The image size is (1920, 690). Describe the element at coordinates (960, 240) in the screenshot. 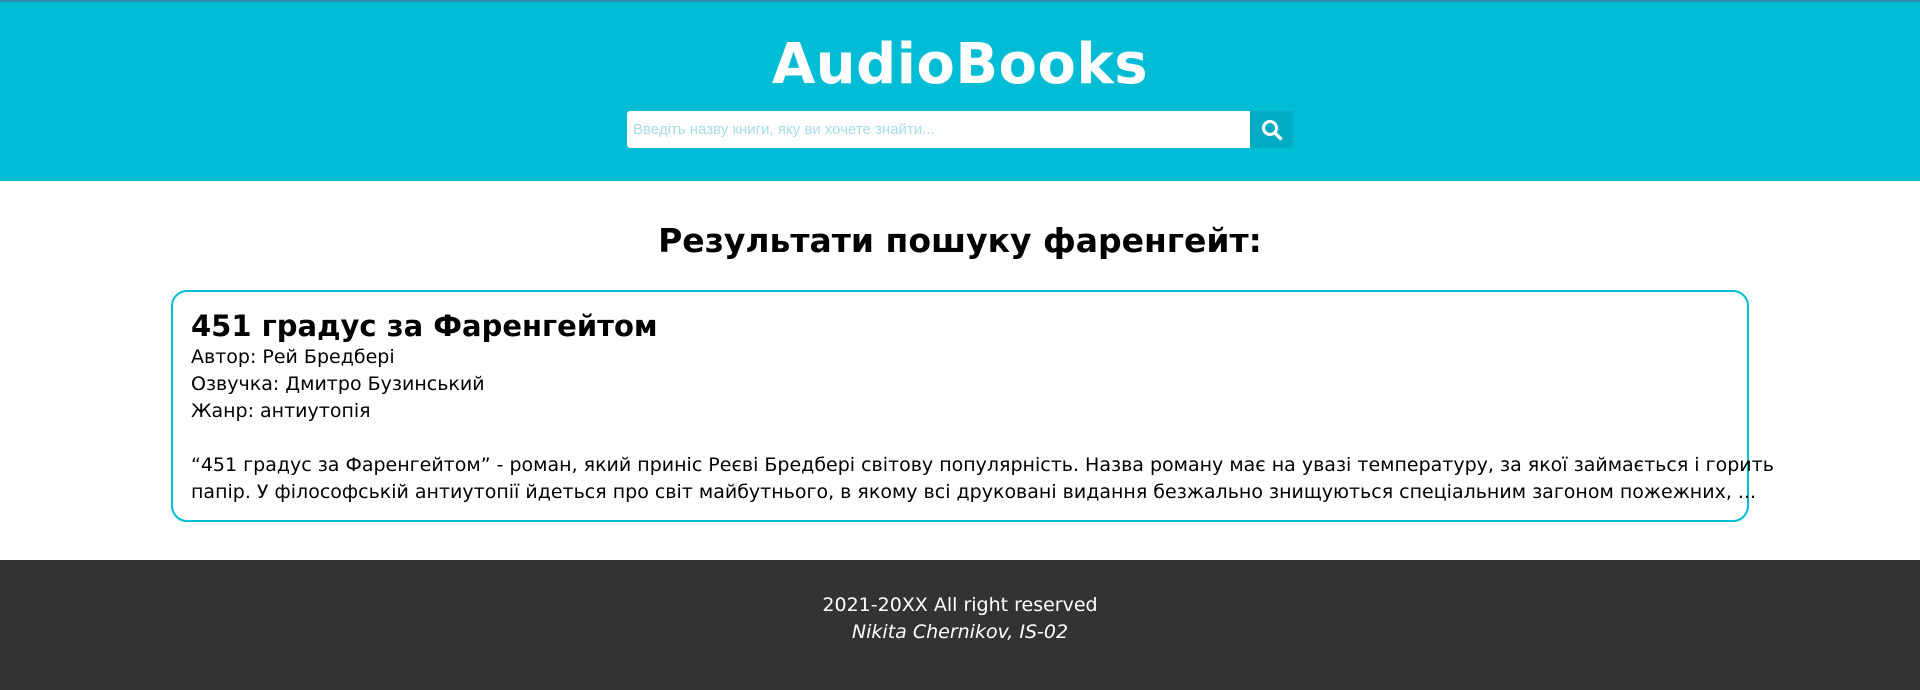

I see `results-heading: Результати пошуку фаренгейт:` at that location.